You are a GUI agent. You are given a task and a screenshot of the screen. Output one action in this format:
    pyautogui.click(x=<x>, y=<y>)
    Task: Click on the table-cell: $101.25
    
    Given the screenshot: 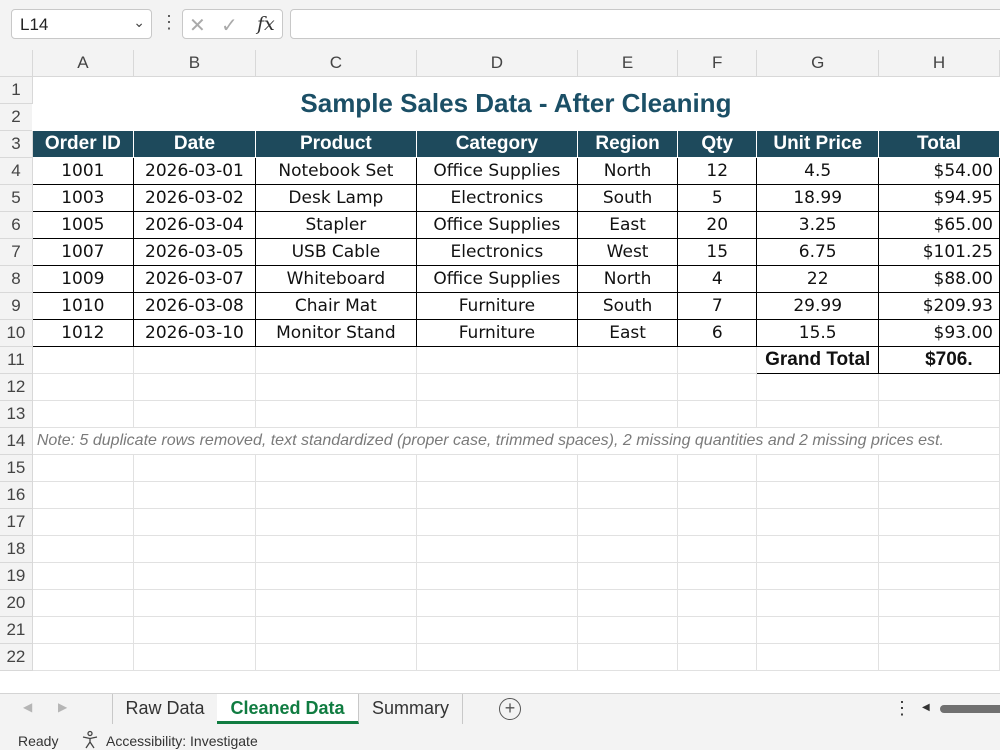 What is the action you would take?
    pyautogui.click(x=939, y=251)
    